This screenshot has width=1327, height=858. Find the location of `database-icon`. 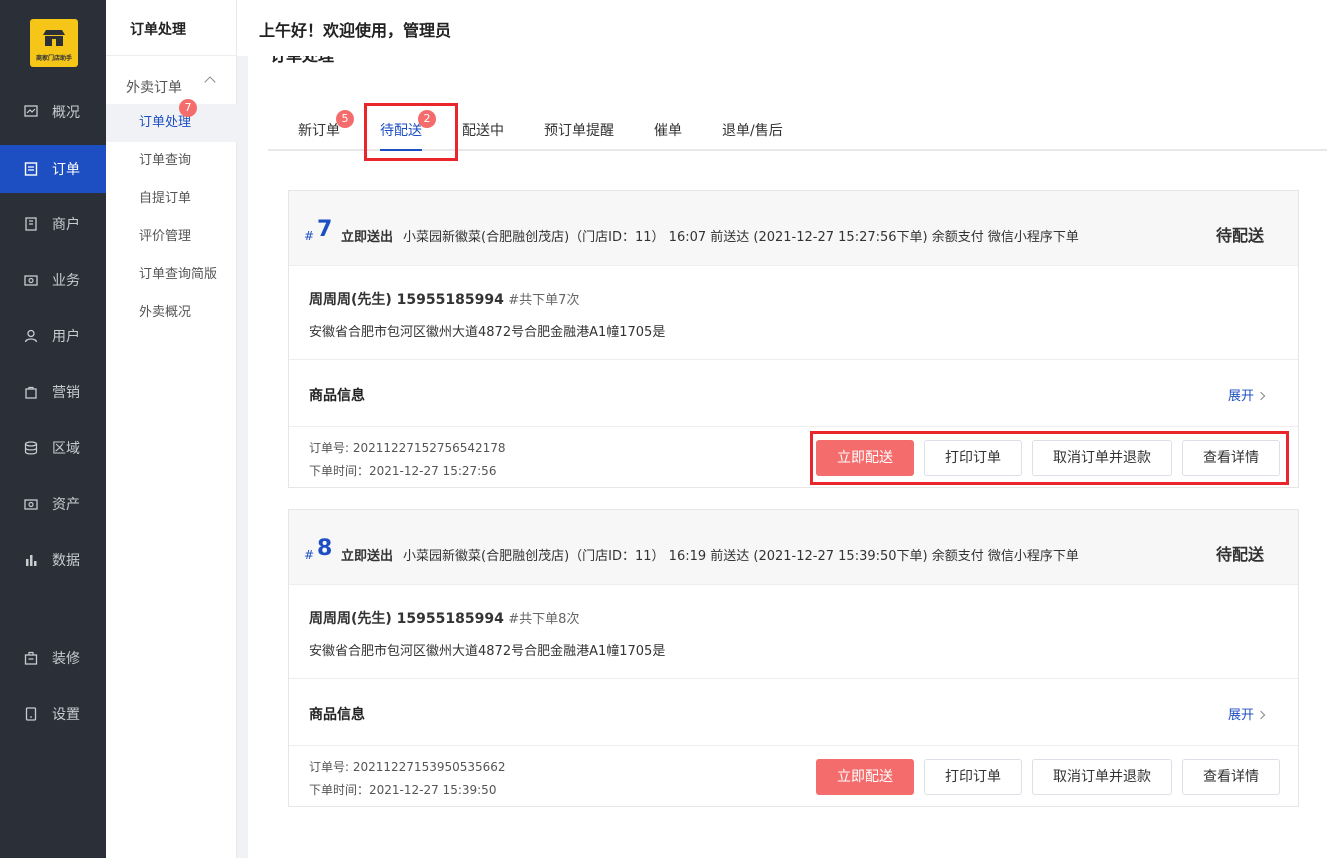

database-icon is located at coordinates (31, 448).